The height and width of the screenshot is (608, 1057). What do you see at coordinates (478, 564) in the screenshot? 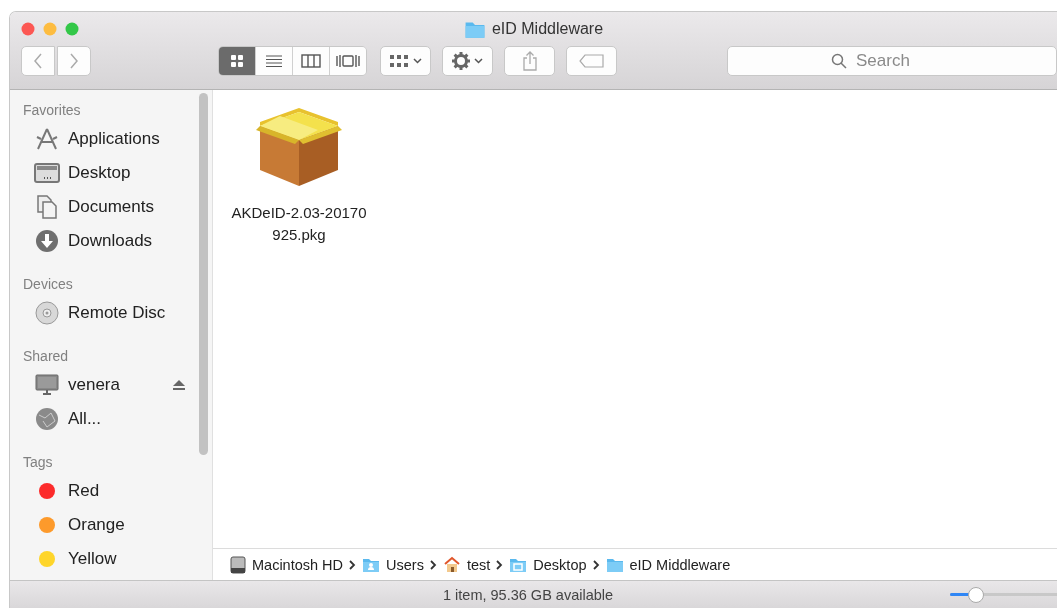
I see `path-item: test` at bounding box center [478, 564].